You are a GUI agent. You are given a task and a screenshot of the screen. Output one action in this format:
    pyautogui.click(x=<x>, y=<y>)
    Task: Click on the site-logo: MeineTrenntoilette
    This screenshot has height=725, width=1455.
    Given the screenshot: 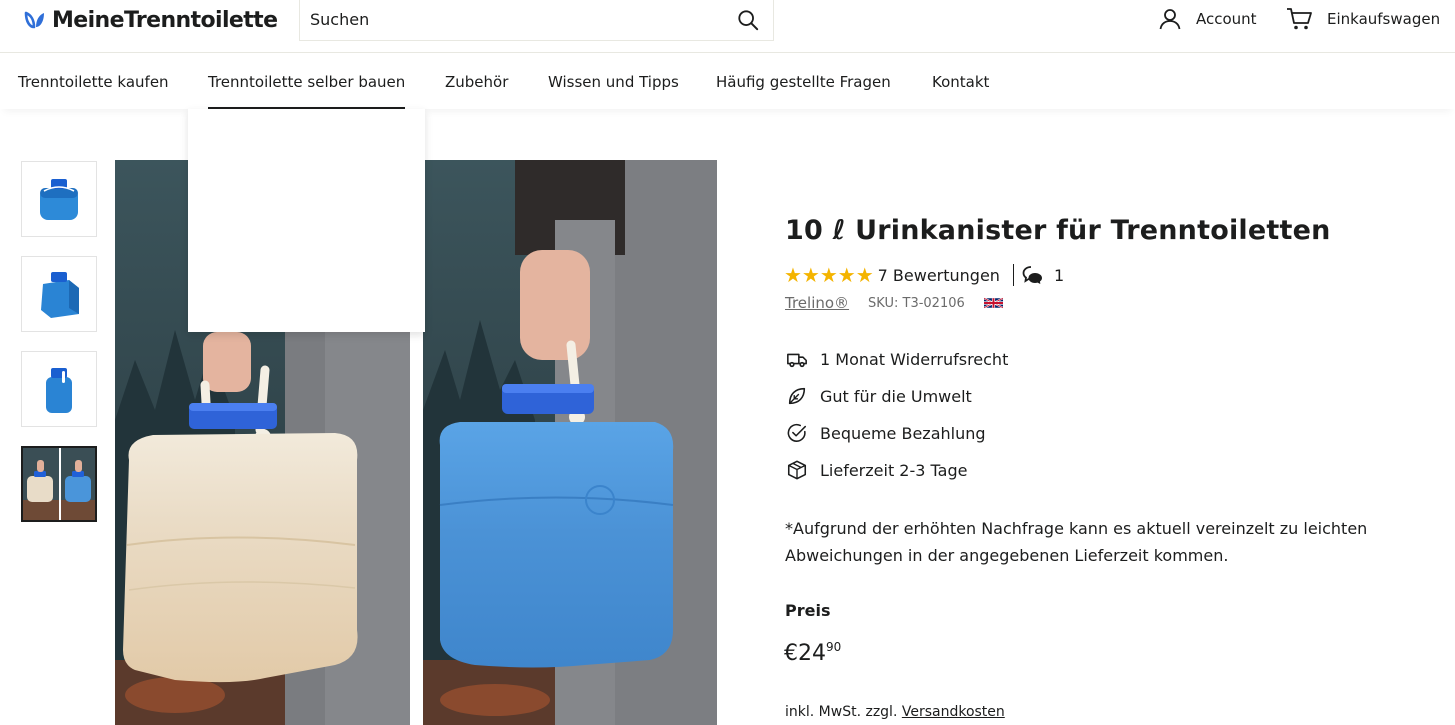 What is the action you would take?
    pyautogui.click(x=150, y=20)
    